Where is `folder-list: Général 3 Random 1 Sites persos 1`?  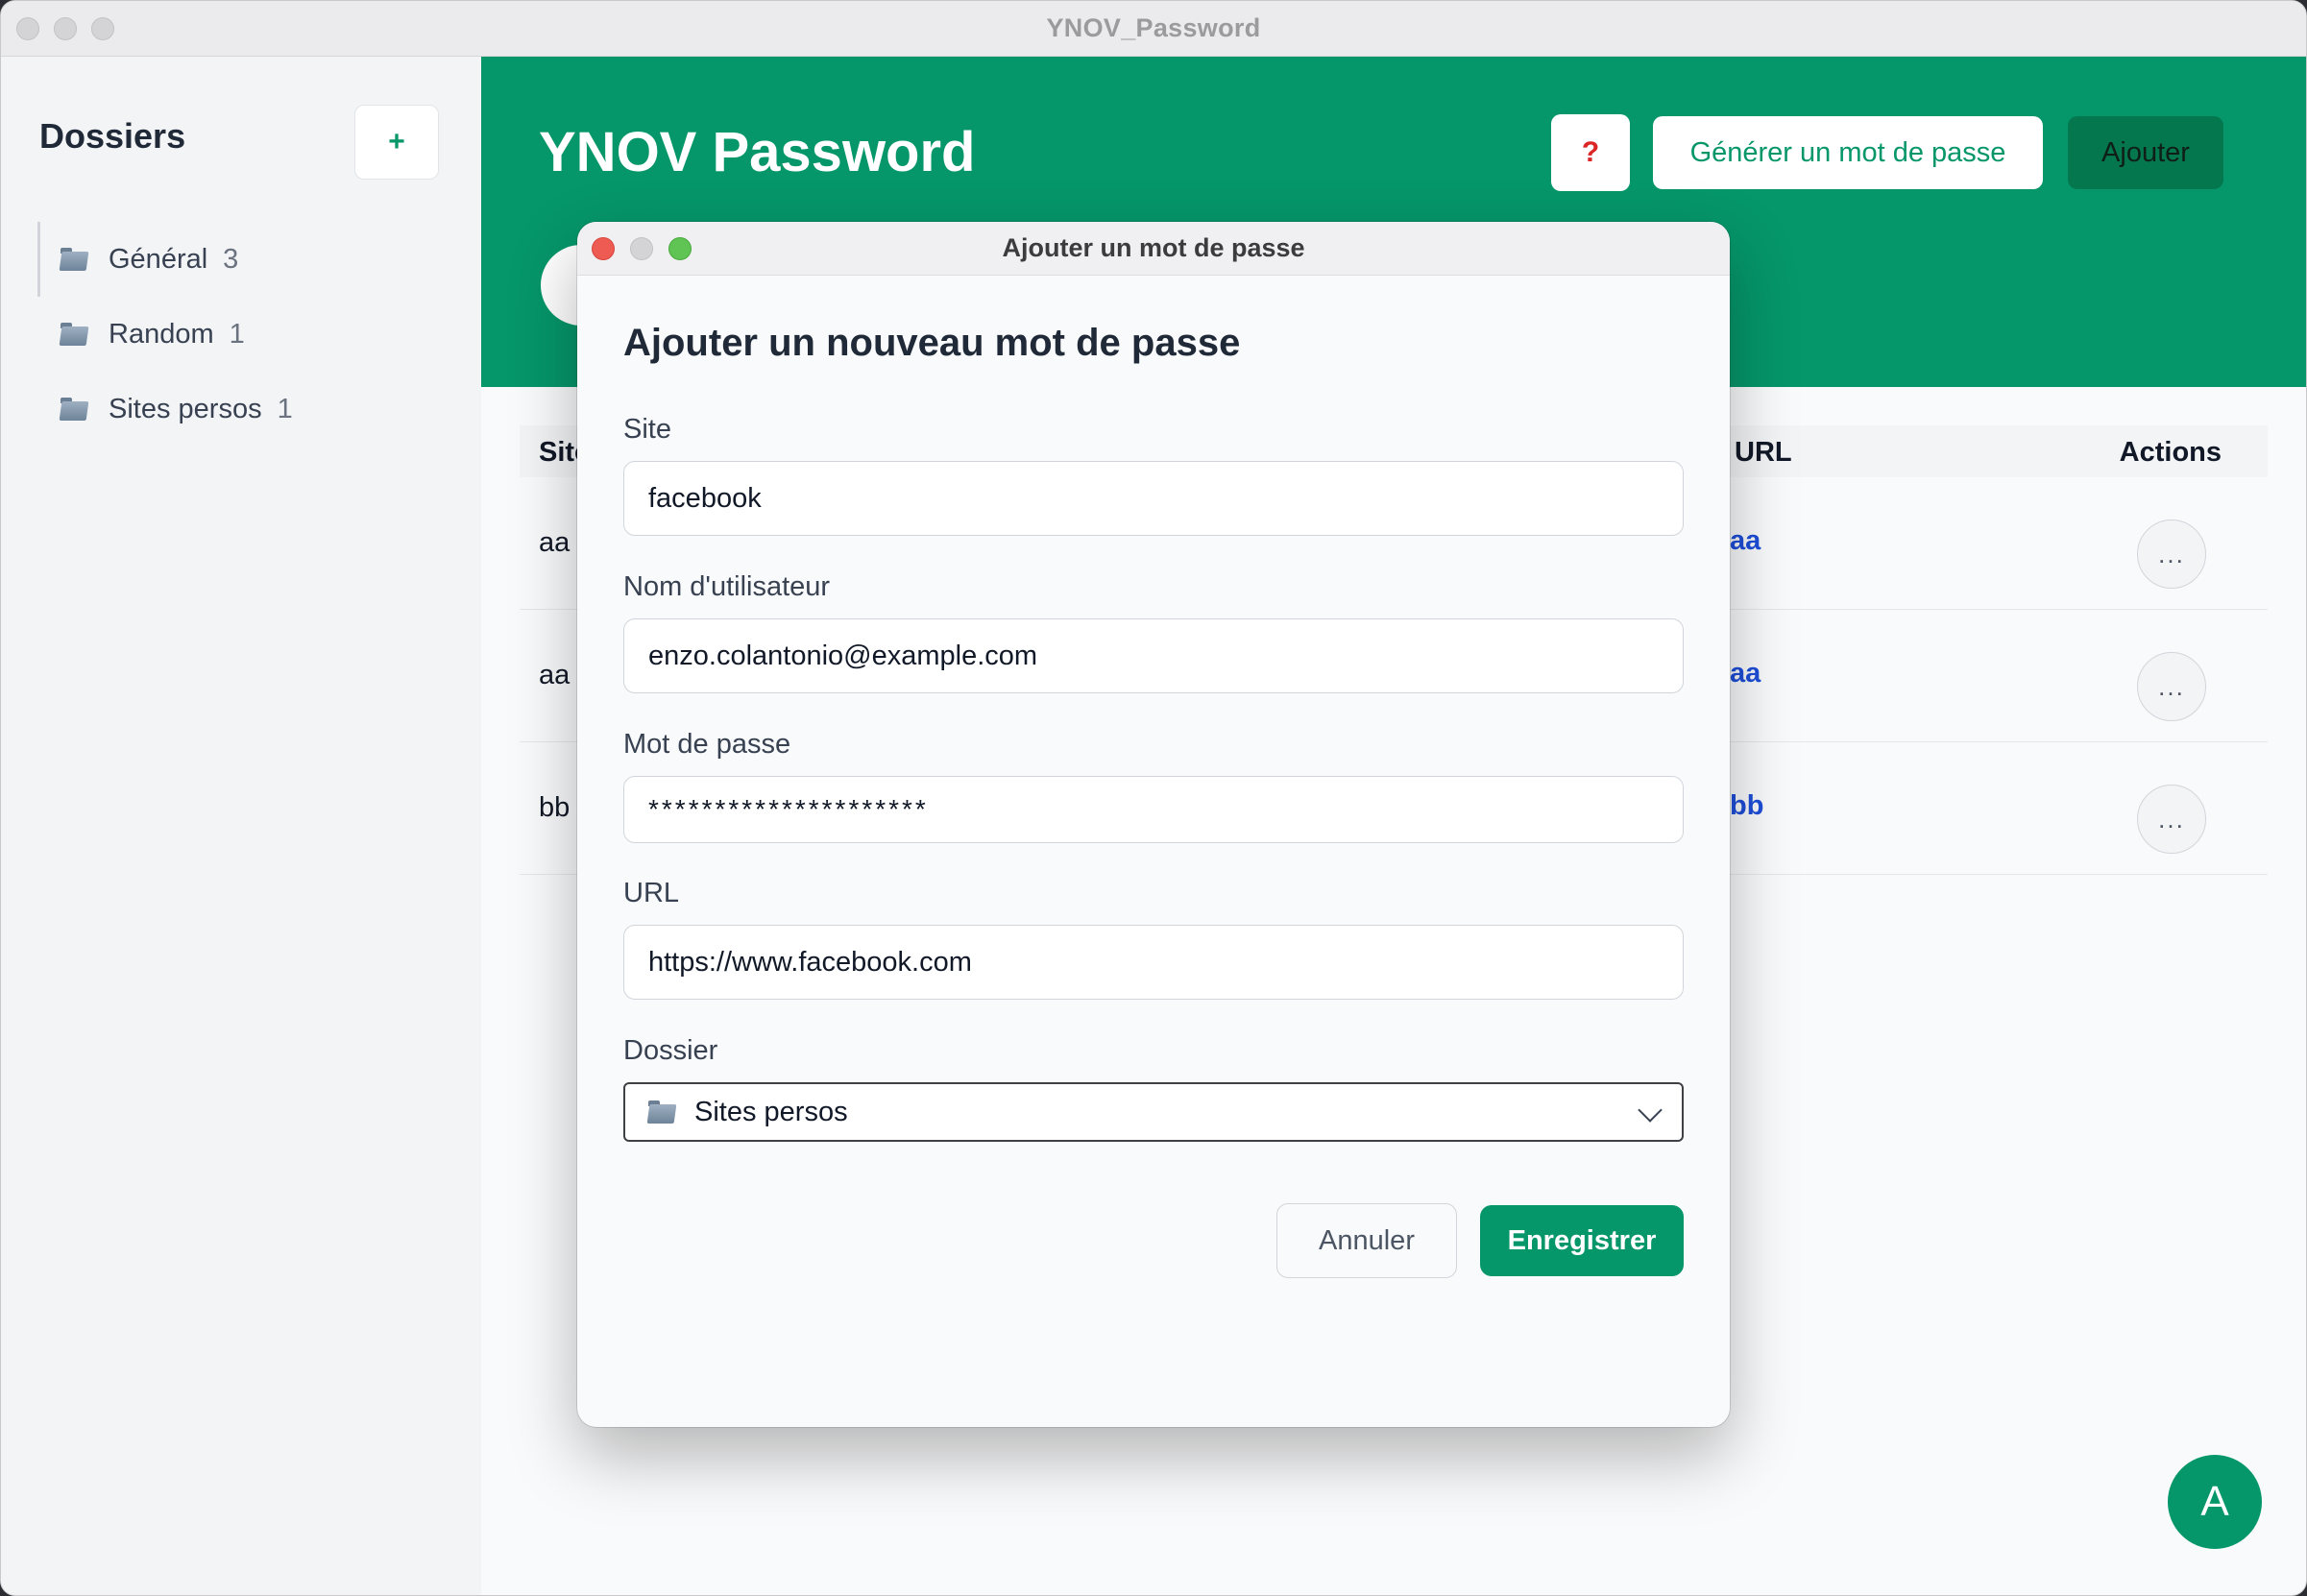
folder-list: Général 3 Random 1 Sites persos 1 is located at coordinates (239, 334).